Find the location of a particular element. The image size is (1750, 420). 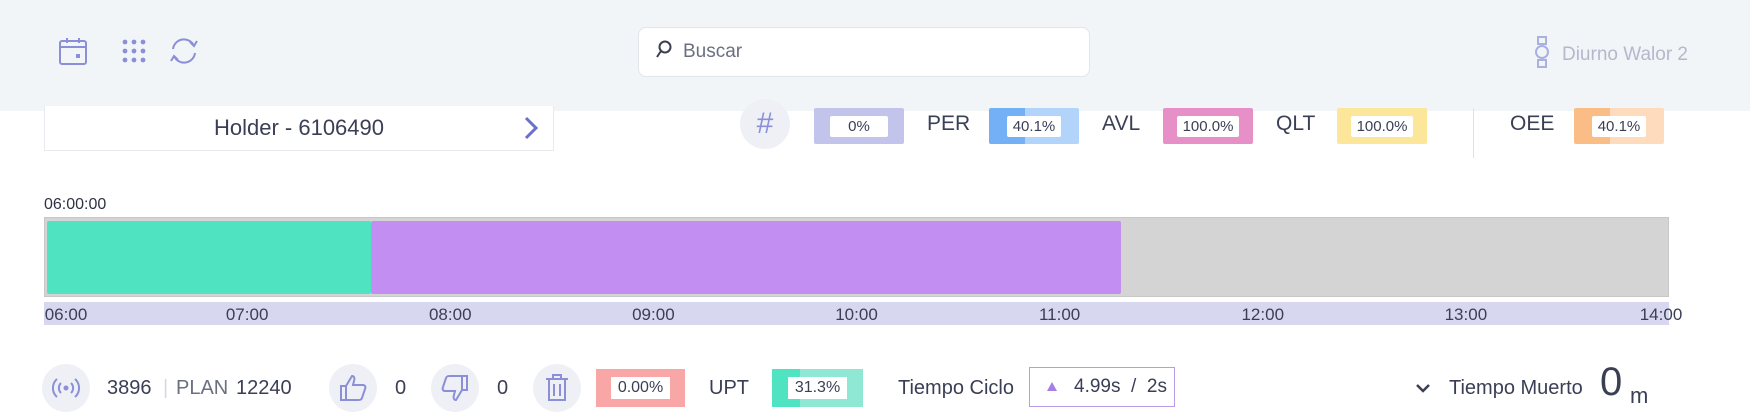

upt-value: 31.3% is located at coordinates (817, 388).